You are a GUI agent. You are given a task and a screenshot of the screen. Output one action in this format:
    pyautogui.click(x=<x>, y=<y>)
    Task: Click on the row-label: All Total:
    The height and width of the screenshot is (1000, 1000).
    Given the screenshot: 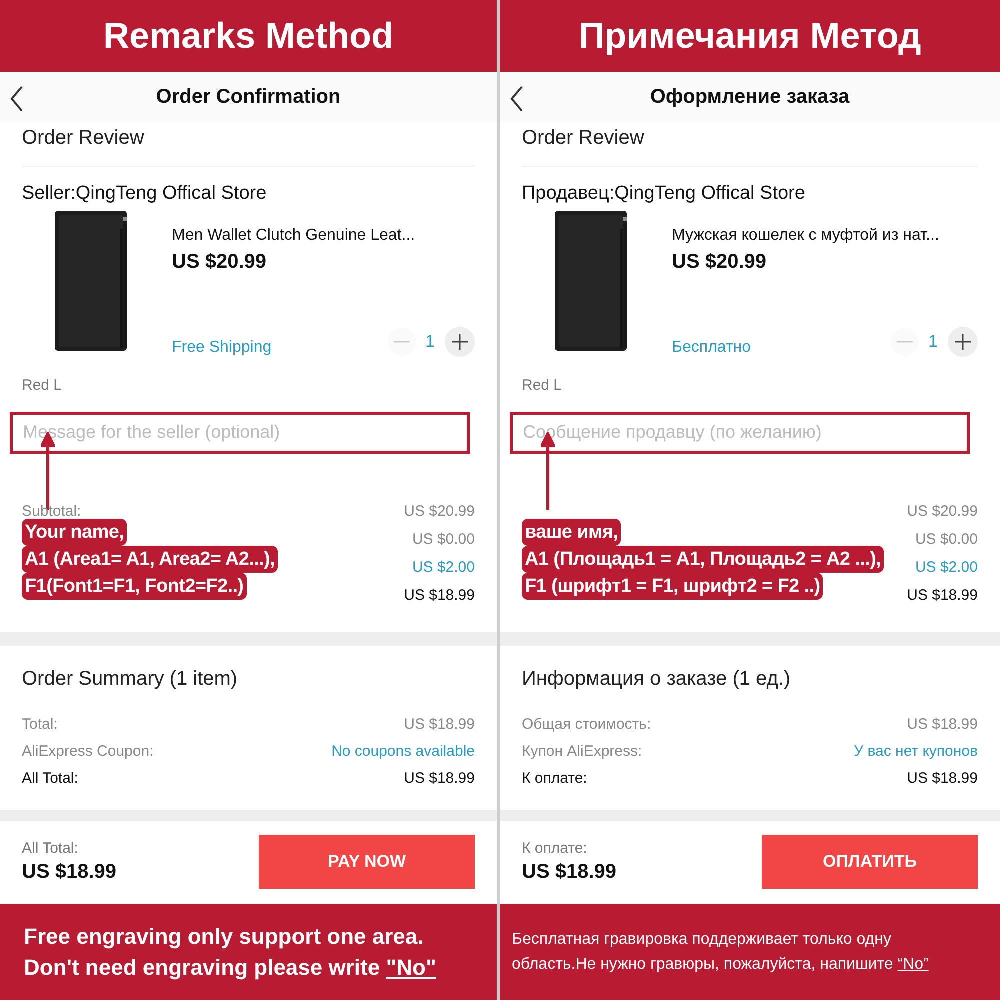 What is the action you would take?
    pyautogui.click(x=50, y=778)
    